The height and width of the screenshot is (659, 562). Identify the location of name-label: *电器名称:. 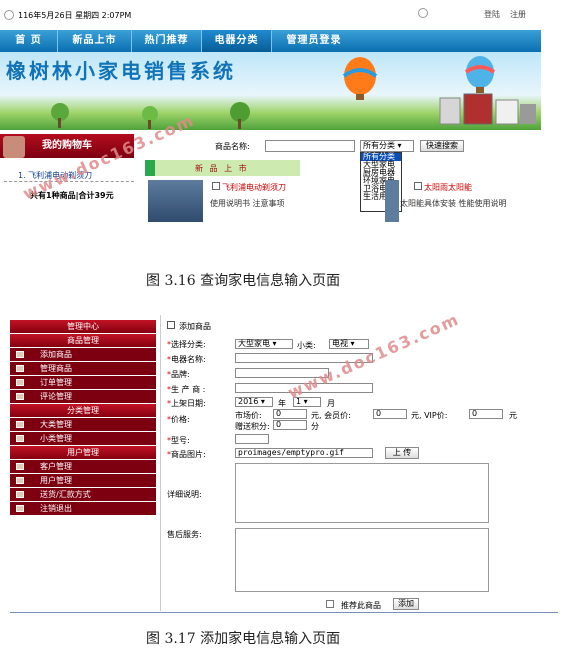
(186, 359).